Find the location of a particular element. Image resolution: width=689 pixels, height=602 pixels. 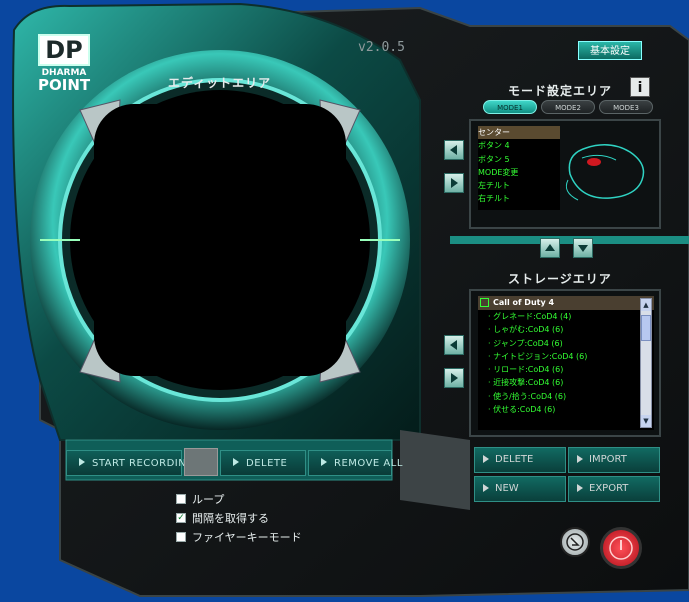

storage-next-button is located at coordinates (454, 378).